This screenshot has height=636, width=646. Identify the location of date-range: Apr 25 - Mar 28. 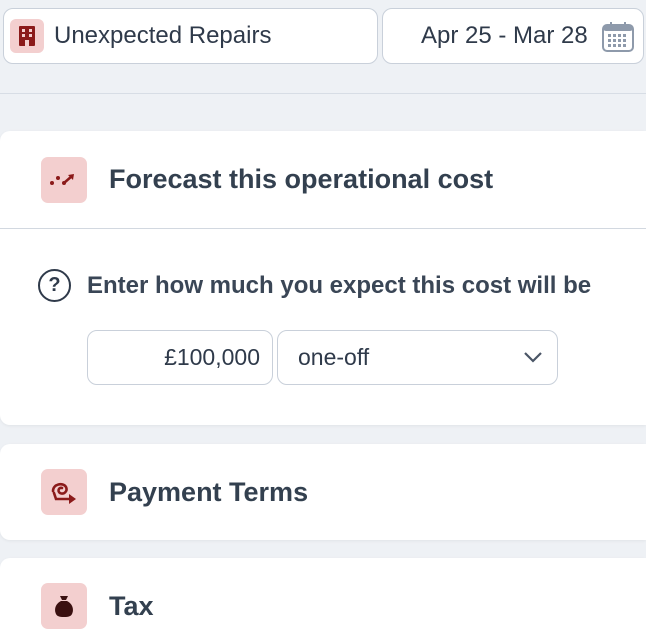
(504, 35).